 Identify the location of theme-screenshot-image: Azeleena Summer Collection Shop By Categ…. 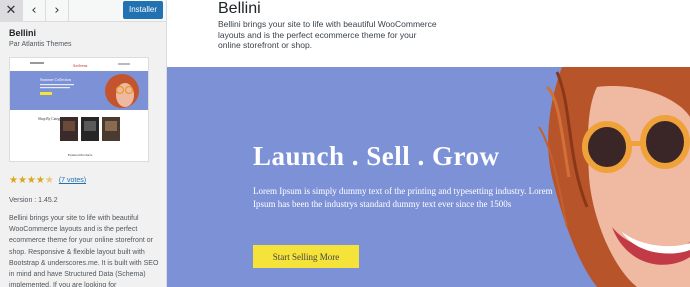
(79, 109).